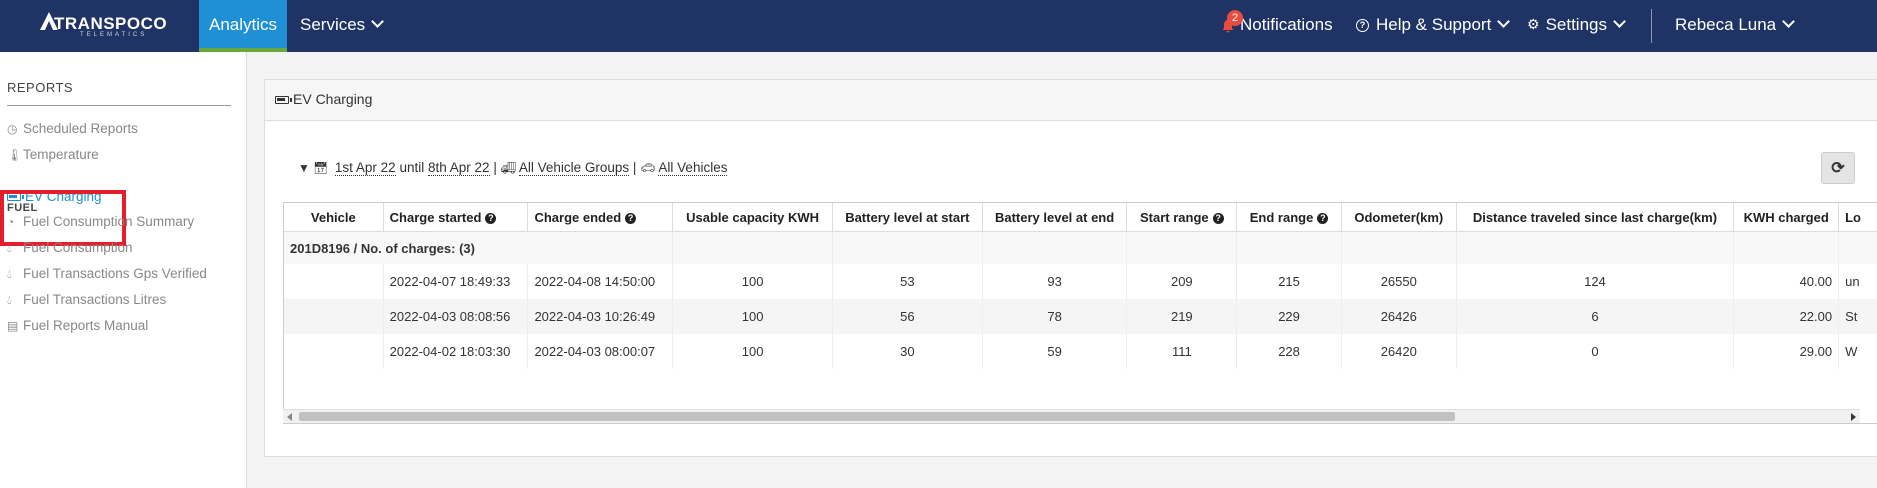 The image size is (1877, 488). What do you see at coordinates (119, 105) in the screenshot?
I see `sidebar-divider` at bounding box center [119, 105].